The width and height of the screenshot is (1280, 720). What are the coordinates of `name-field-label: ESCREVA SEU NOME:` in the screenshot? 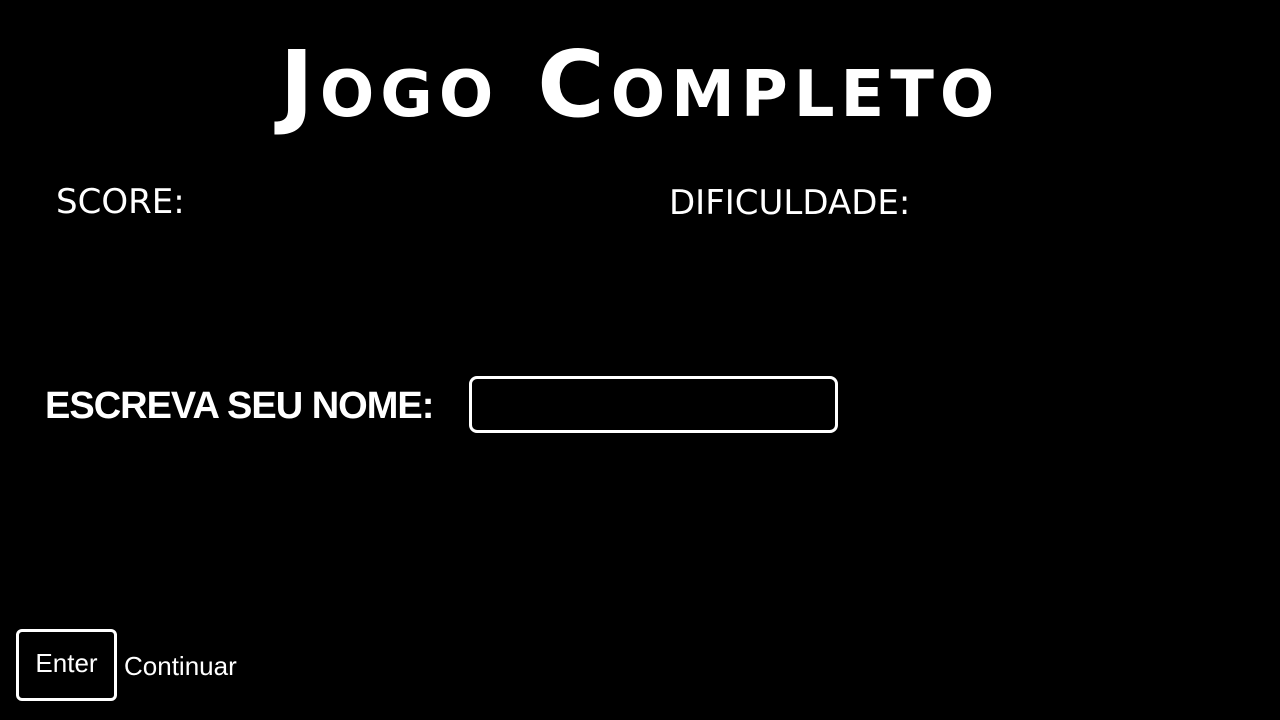 It's located at (239, 406).